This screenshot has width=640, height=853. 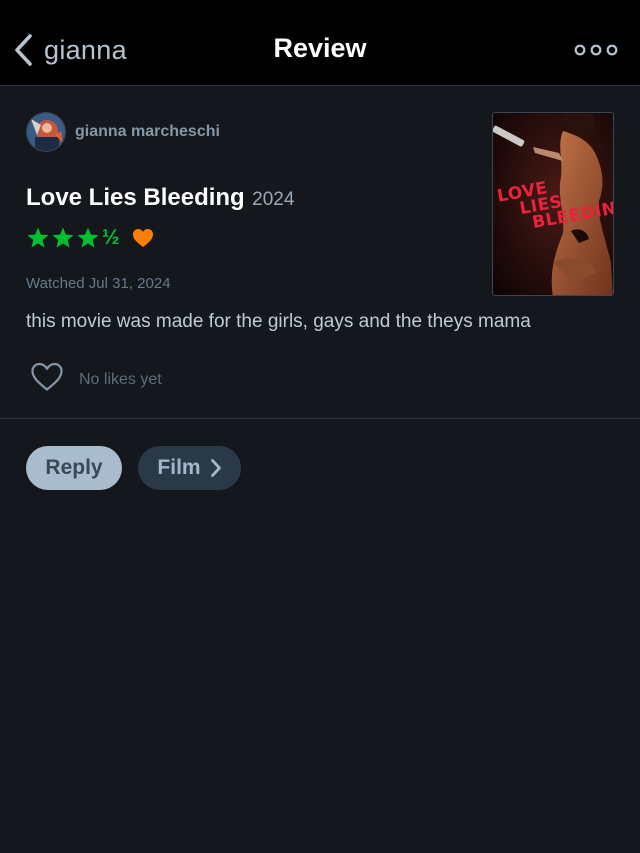 I want to click on reply-button: Reply, so click(x=74, y=468).